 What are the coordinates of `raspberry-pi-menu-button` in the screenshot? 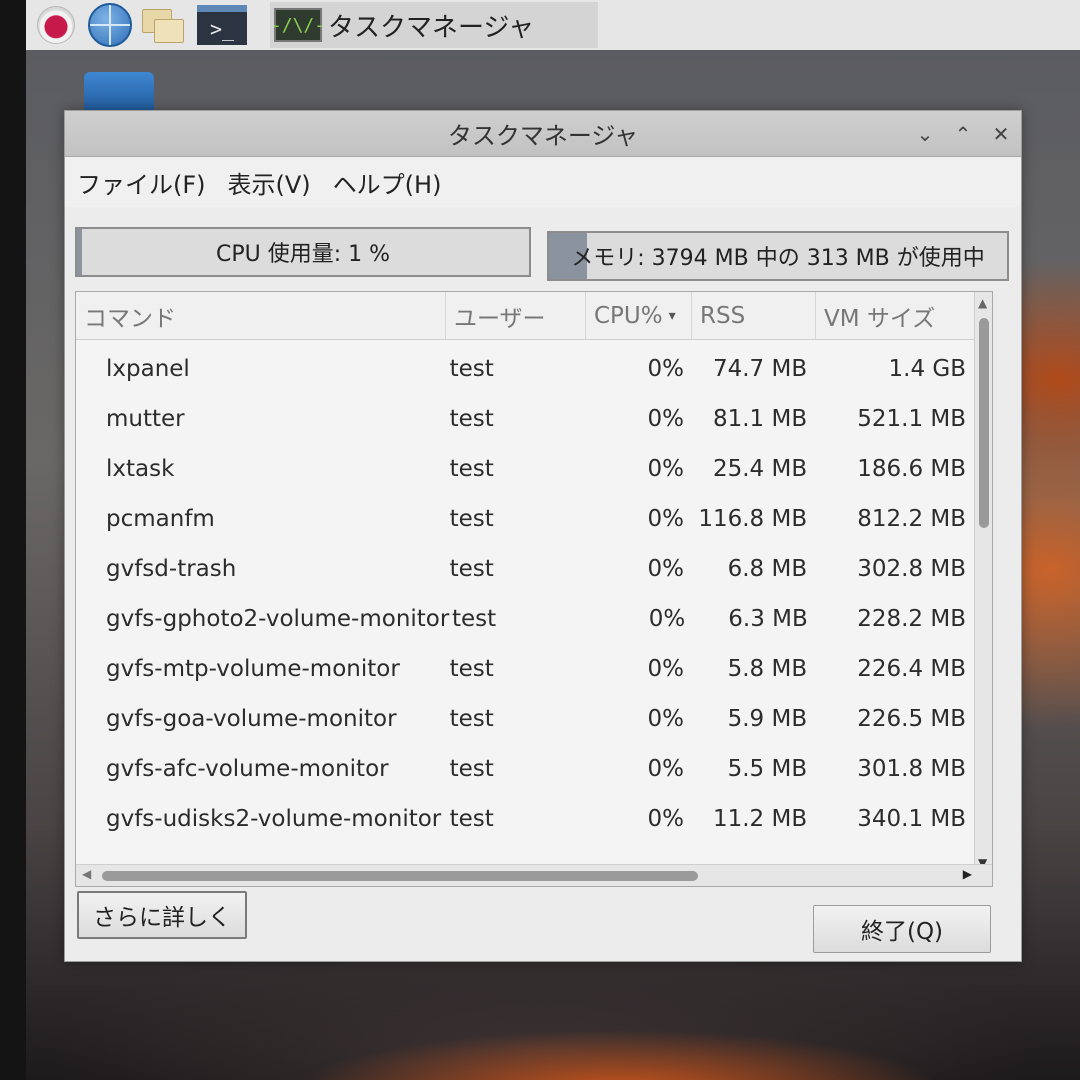 It's located at (56, 25).